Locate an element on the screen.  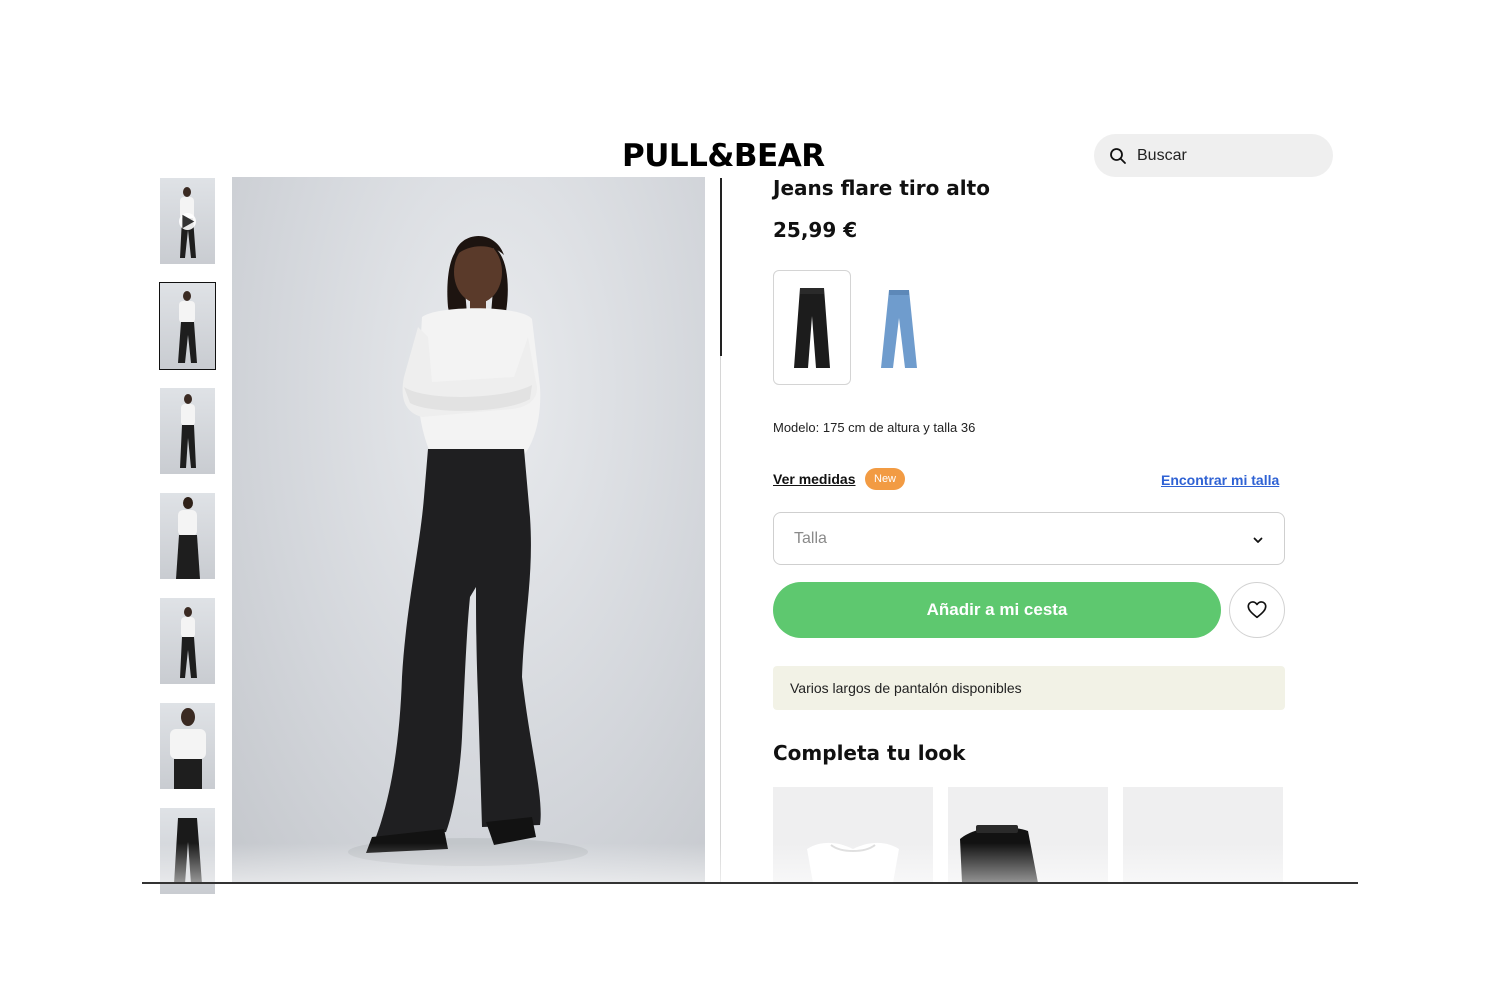
color-swatch-black is located at coordinates (812, 327).